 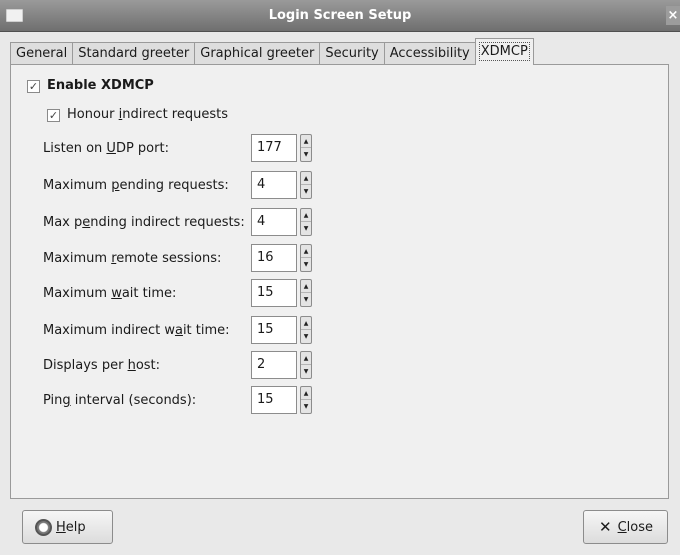 What do you see at coordinates (100, 85) in the screenshot?
I see `enable-xdmcp-label: Enable XDMCP` at bounding box center [100, 85].